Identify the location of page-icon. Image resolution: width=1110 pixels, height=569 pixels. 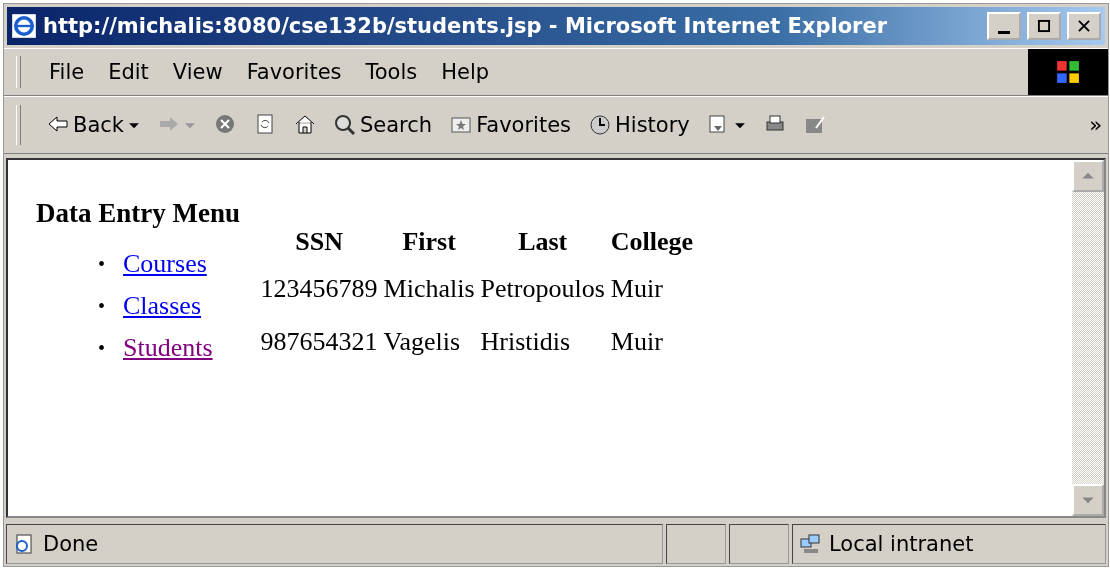
(24, 544).